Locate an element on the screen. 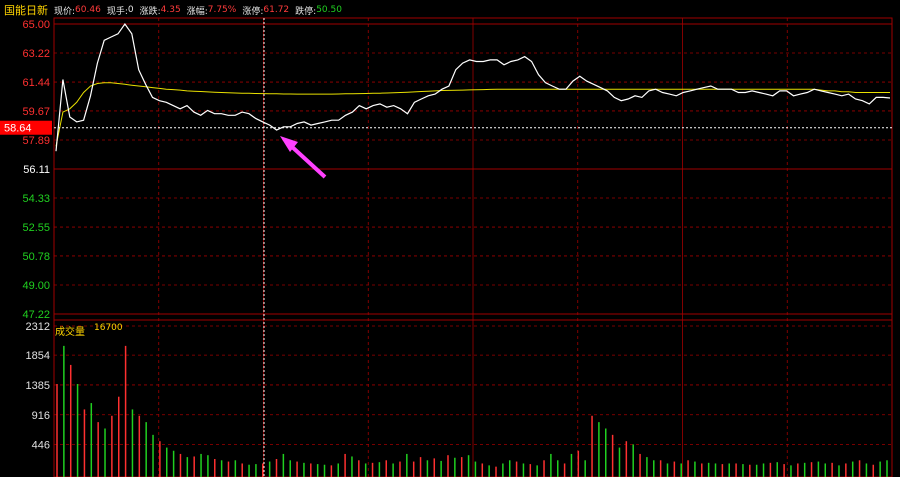 This screenshot has height=477, width=900. limit-up-value: 61.72 is located at coordinates (276, 10).